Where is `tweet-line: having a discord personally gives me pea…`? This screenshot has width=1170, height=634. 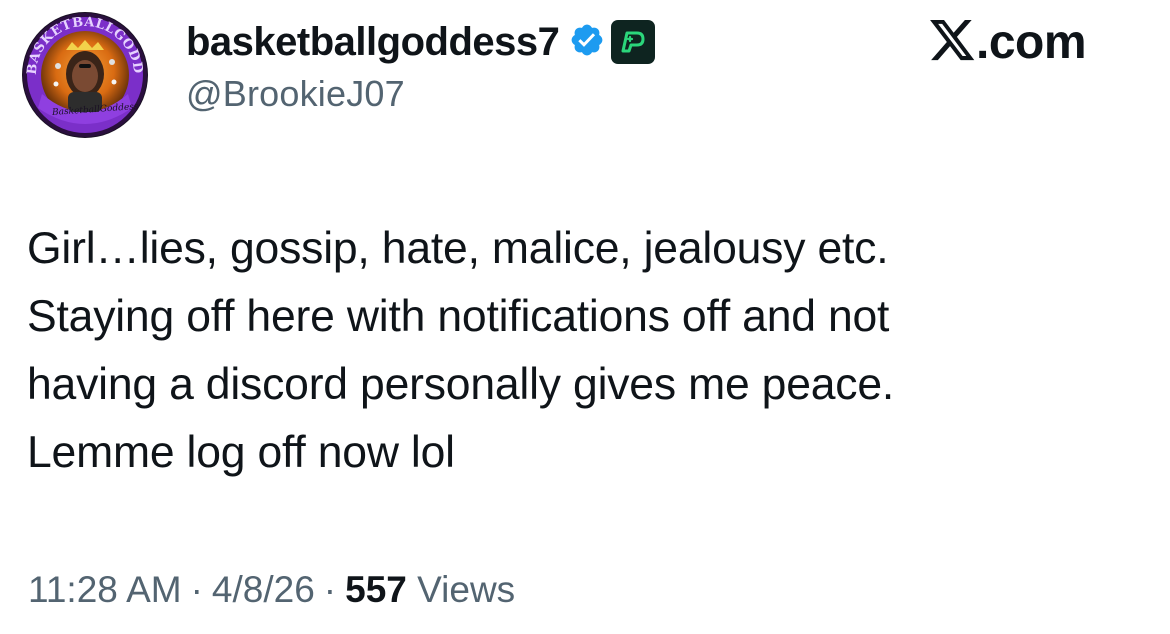 tweet-line: having a discord personally gives me pea… is located at coordinates (461, 384).